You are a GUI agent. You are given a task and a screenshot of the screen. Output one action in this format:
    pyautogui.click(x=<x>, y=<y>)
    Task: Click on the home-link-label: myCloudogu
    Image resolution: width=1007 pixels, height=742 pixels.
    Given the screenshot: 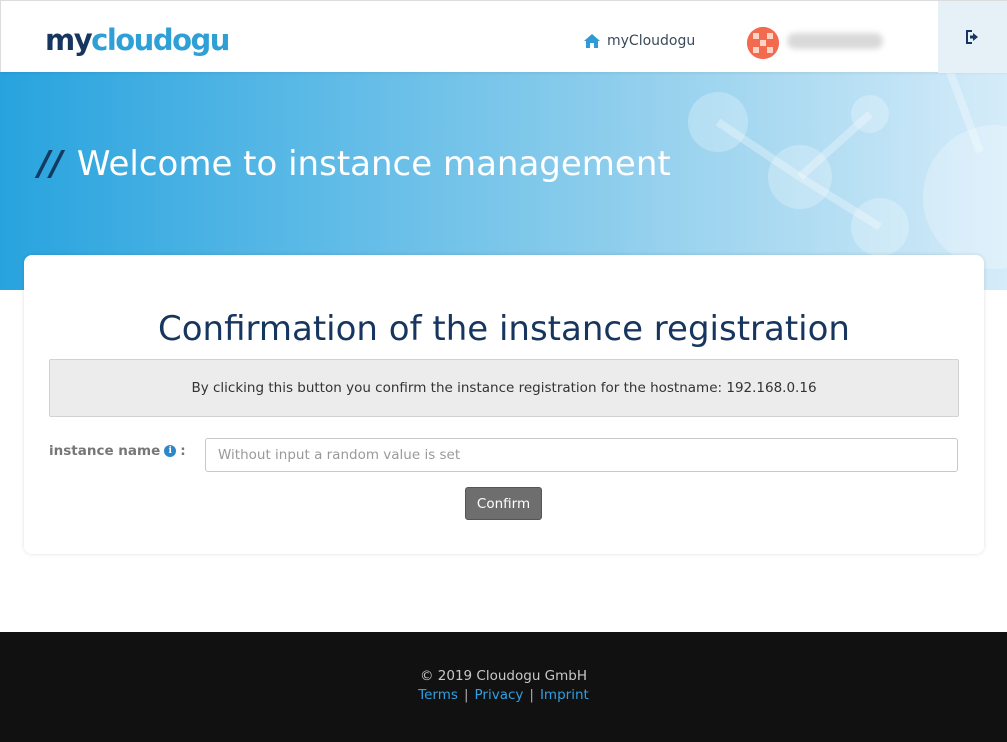 What is the action you would take?
    pyautogui.click(x=651, y=41)
    